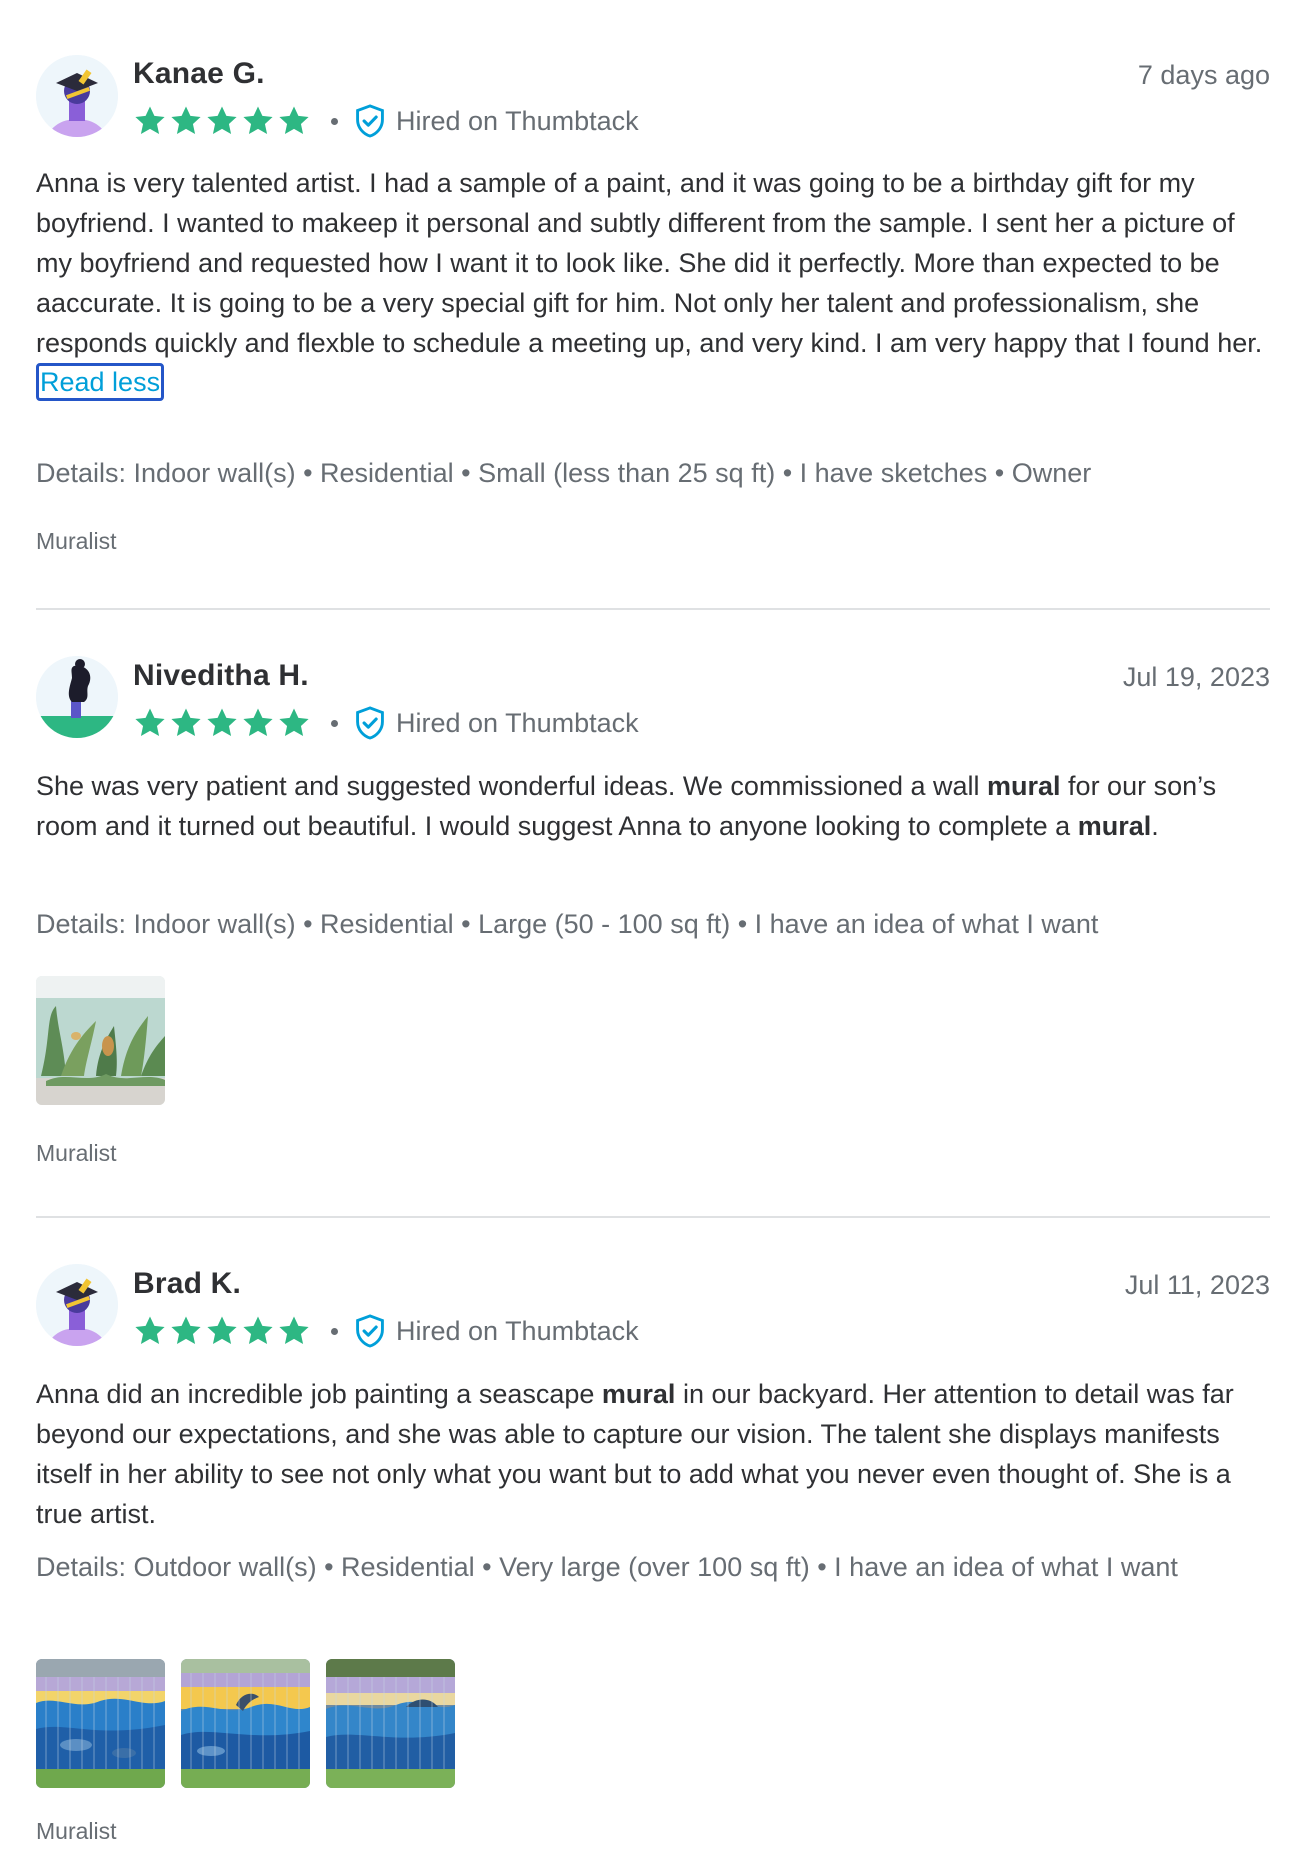 The image size is (1308, 1856). Describe the element at coordinates (199, 73) in the screenshot. I see `reviewer-name: Kanae G.` at that location.